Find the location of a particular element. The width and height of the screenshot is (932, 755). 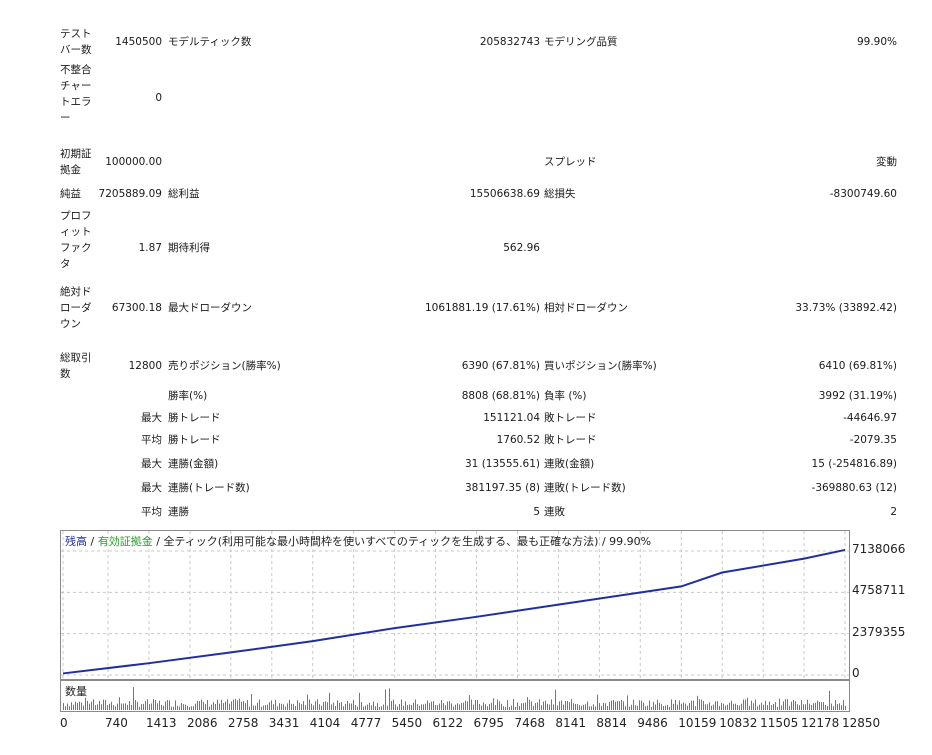

consec-losses-count-value: -369880.63 (12) is located at coordinates (854, 488).